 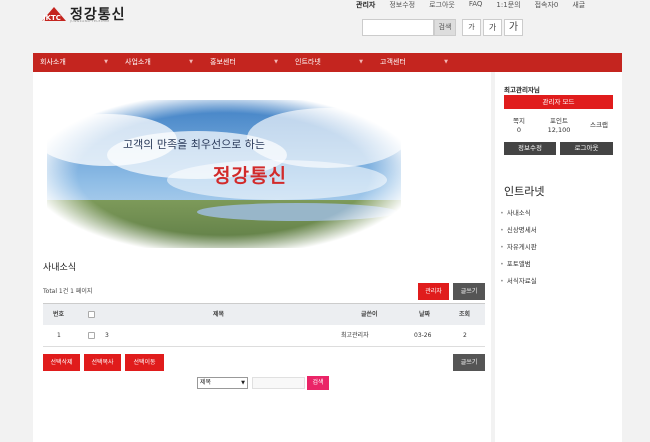 What do you see at coordinates (559, 130) in the screenshot?
I see `stat-value: 12,100` at bounding box center [559, 130].